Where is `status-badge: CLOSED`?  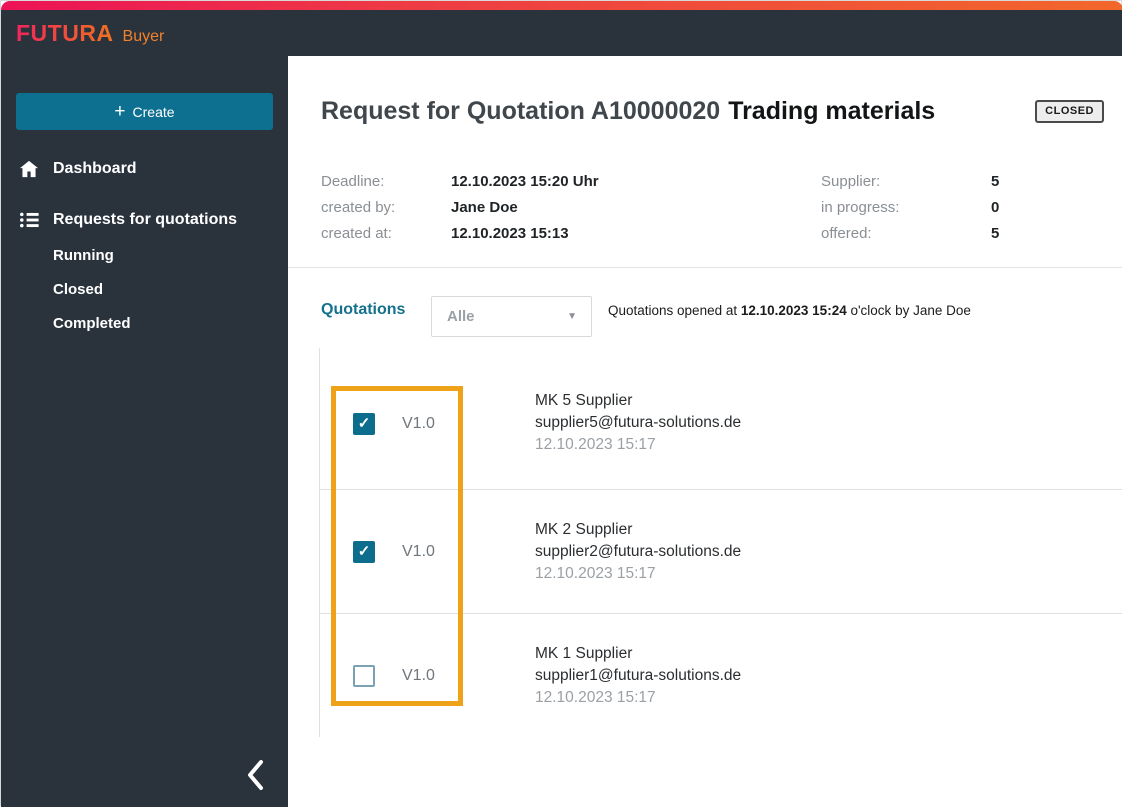 status-badge: CLOSED is located at coordinates (1069, 111).